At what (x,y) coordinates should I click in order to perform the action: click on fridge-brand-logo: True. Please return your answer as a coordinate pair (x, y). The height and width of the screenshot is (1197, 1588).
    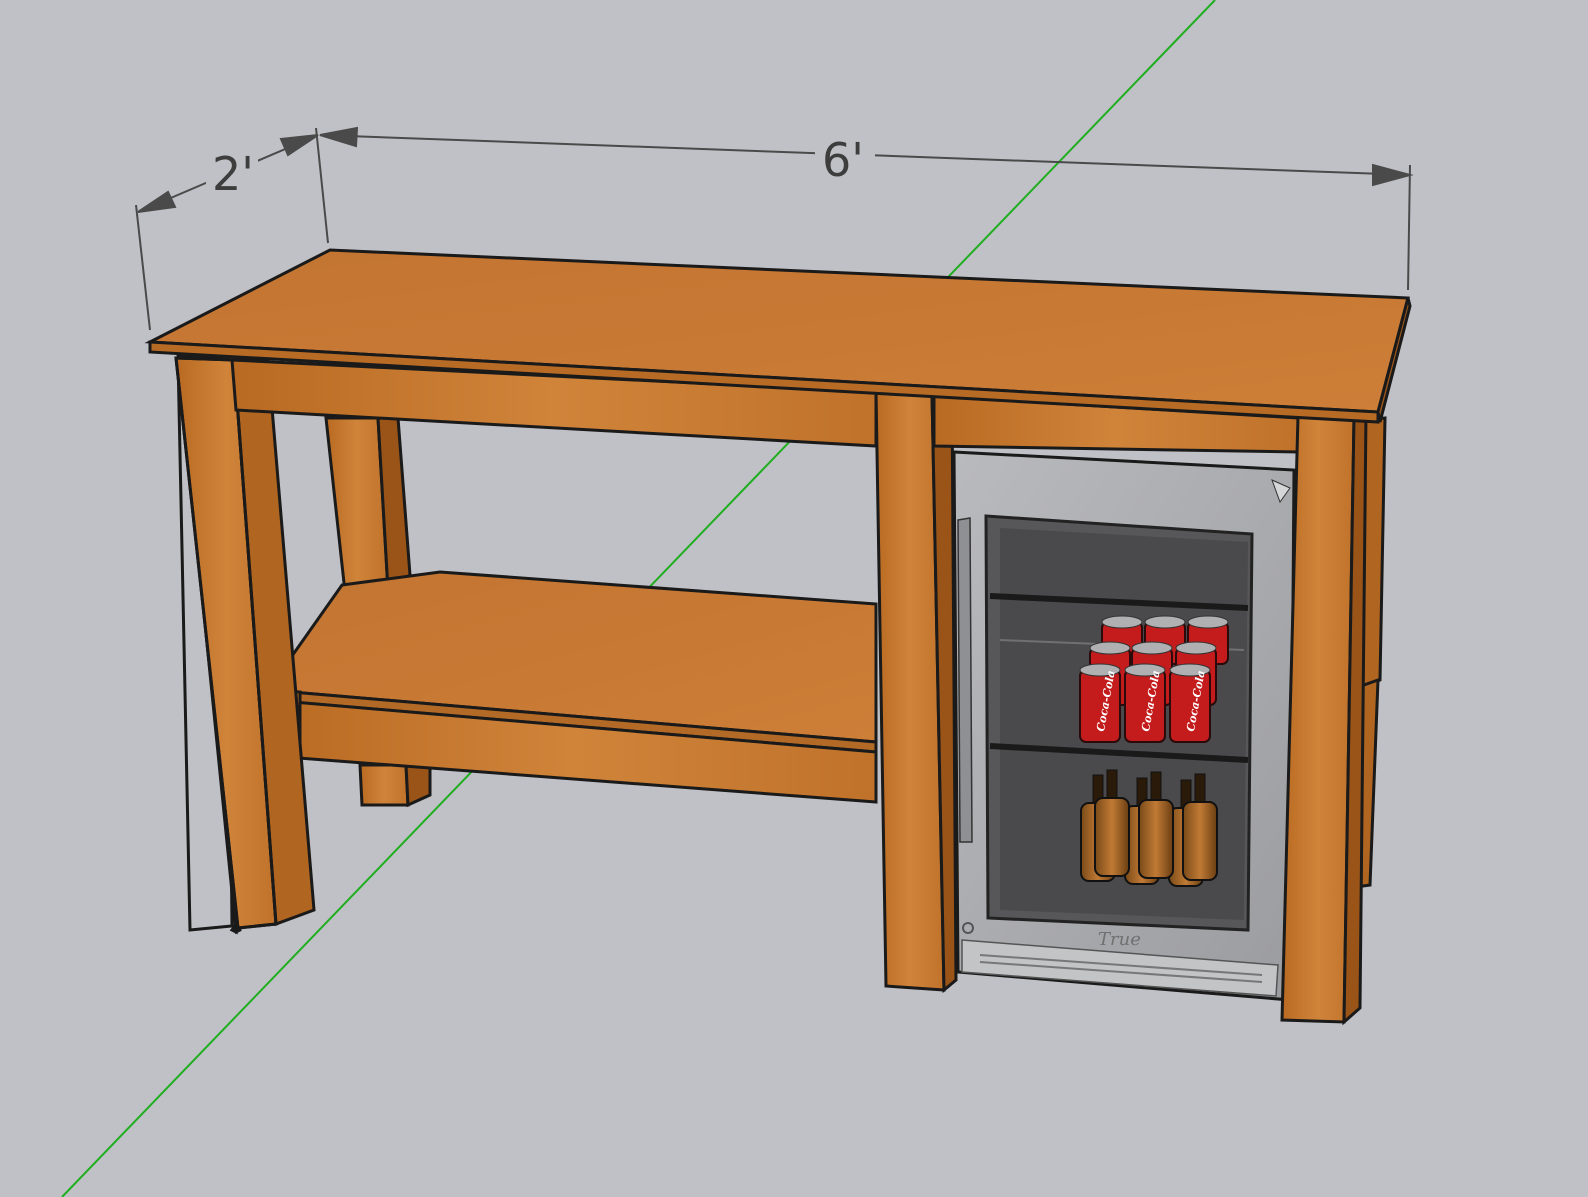
    Looking at the image, I should click on (1119, 939).